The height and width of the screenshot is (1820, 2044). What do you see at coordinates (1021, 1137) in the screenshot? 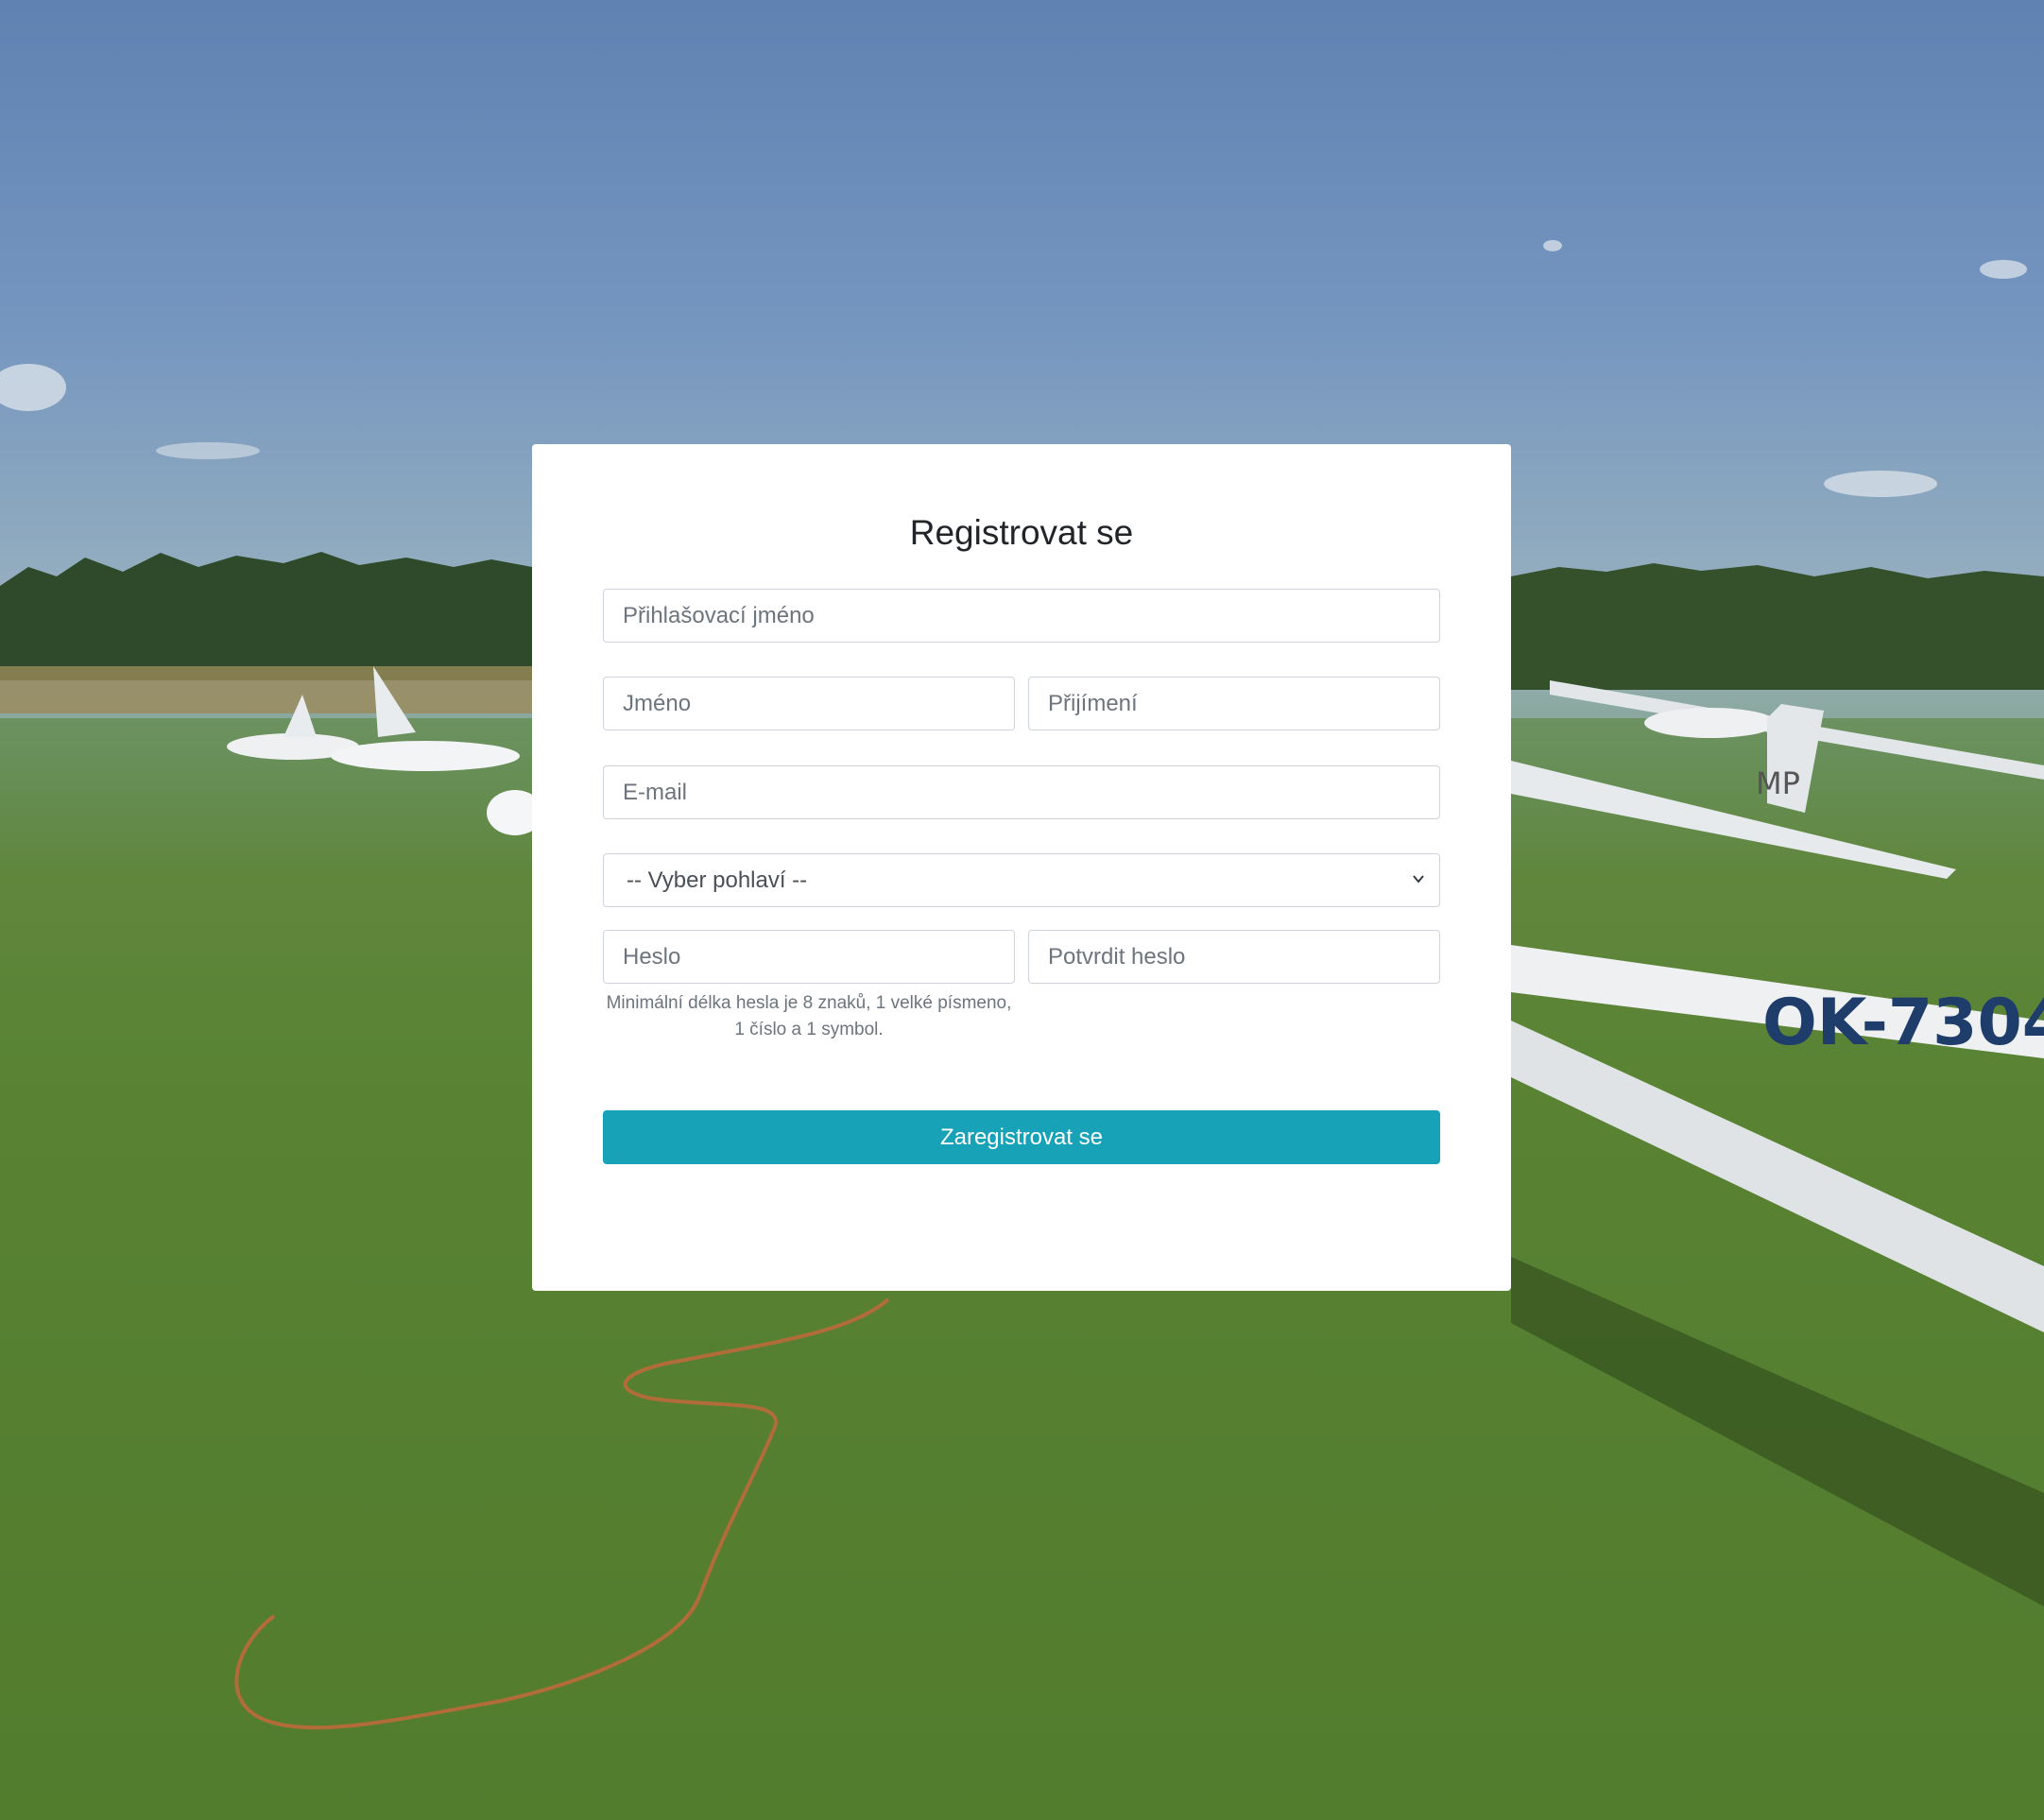
I see `register-button: Zaregistrovat se` at bounding box center [1021, 1137].